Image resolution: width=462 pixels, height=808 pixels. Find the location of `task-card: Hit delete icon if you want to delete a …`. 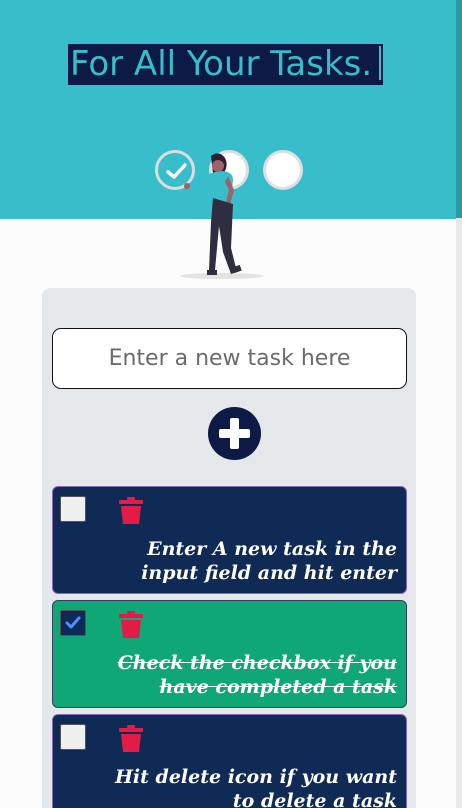

task-card: Hit delete icon if you want to delete a … is located at coordinates (229, 761).